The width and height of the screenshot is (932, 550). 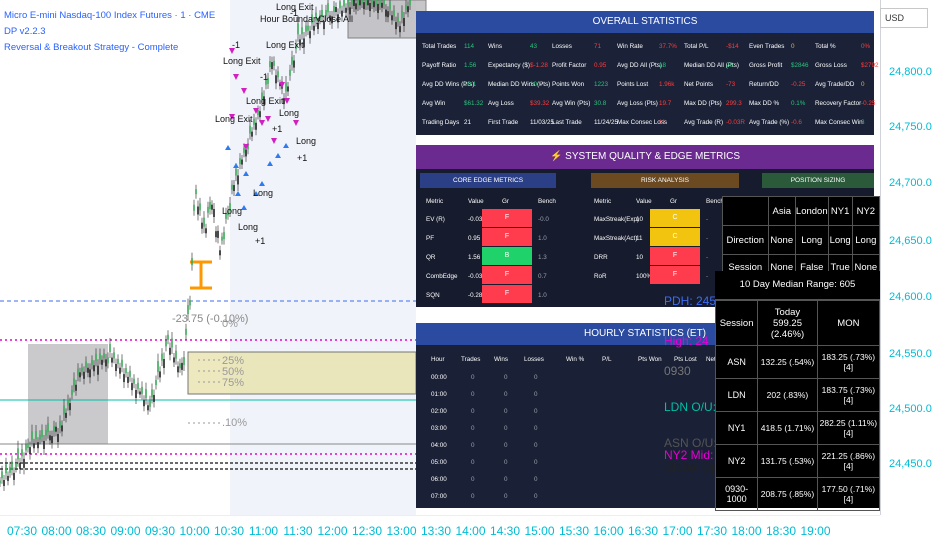 I want to click on currency-selector: USD, so click(x=904, y=18).